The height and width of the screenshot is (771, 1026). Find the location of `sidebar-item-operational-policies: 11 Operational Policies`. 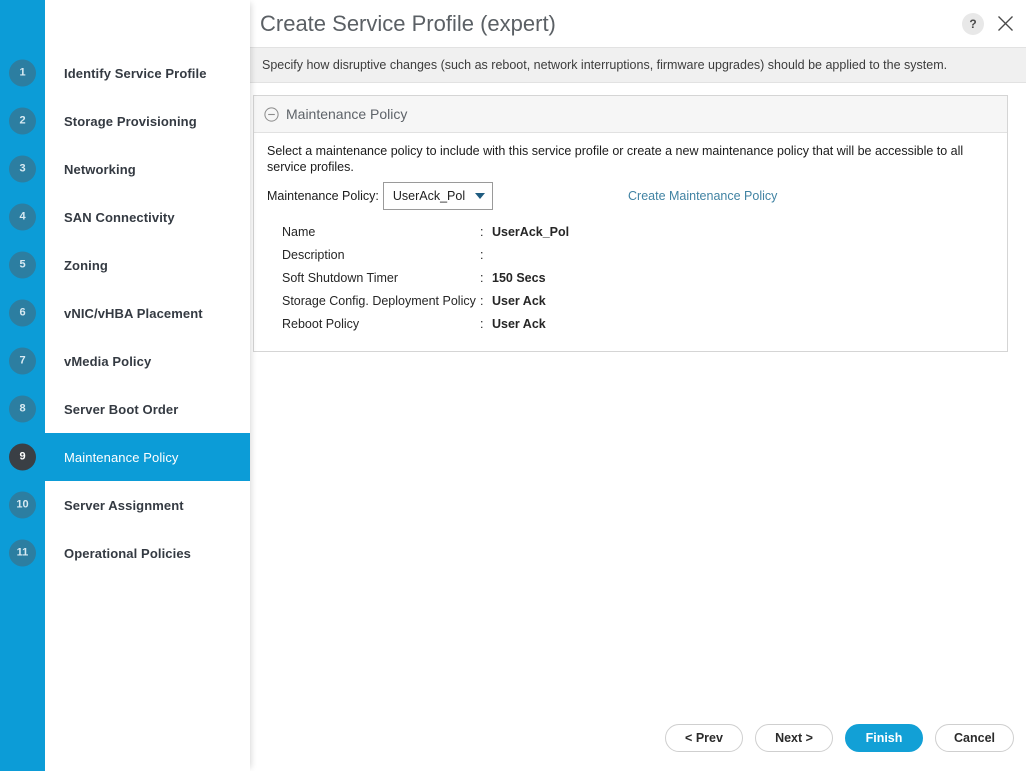

sidebar-item-operational-policies: 11 Operational Policies is located at coordinates (125, 553).